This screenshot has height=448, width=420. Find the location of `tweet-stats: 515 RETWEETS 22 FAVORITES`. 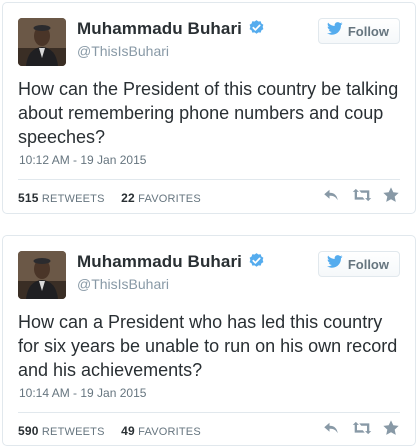

tweet-stats: 515 RETWEETS 22 FAVORITES is located at coordinates (109, 198).